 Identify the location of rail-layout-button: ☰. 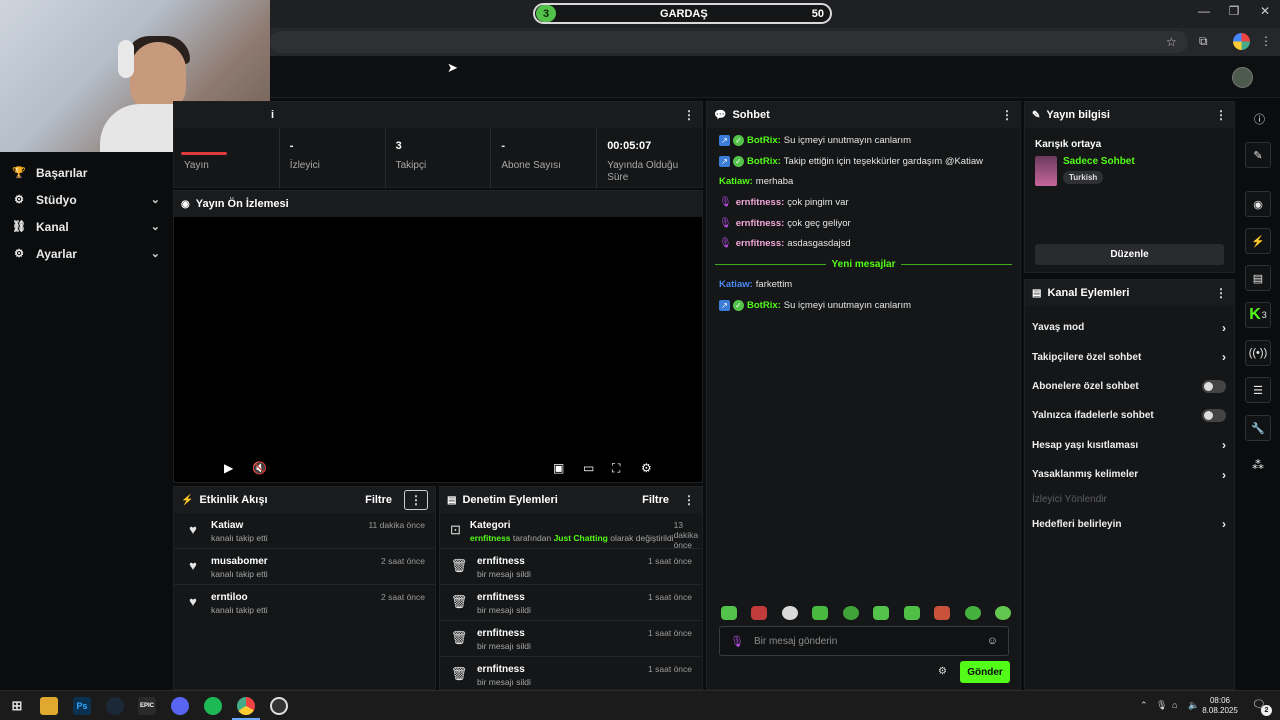
(1258, 390).